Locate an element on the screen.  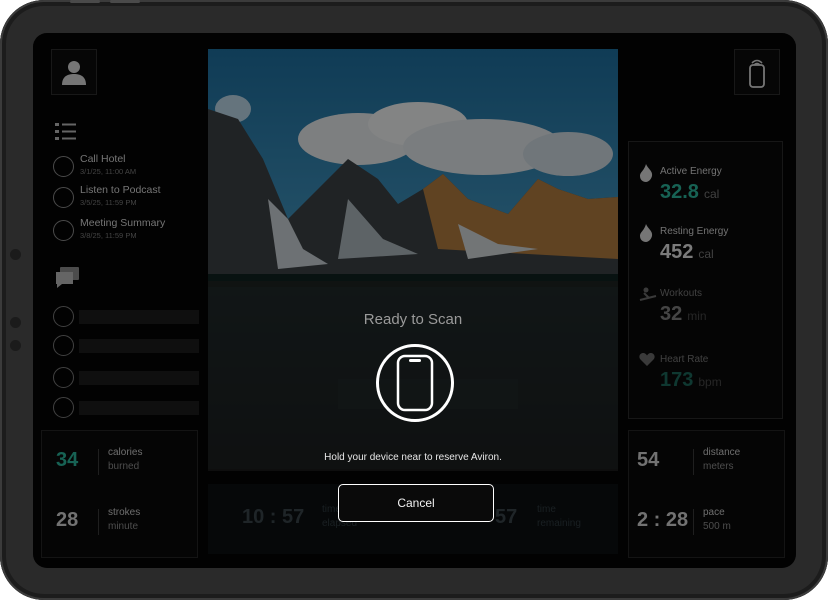
scan-instruction: Hold your device near to reserve Aviron. is located at coordinates (413, 457).